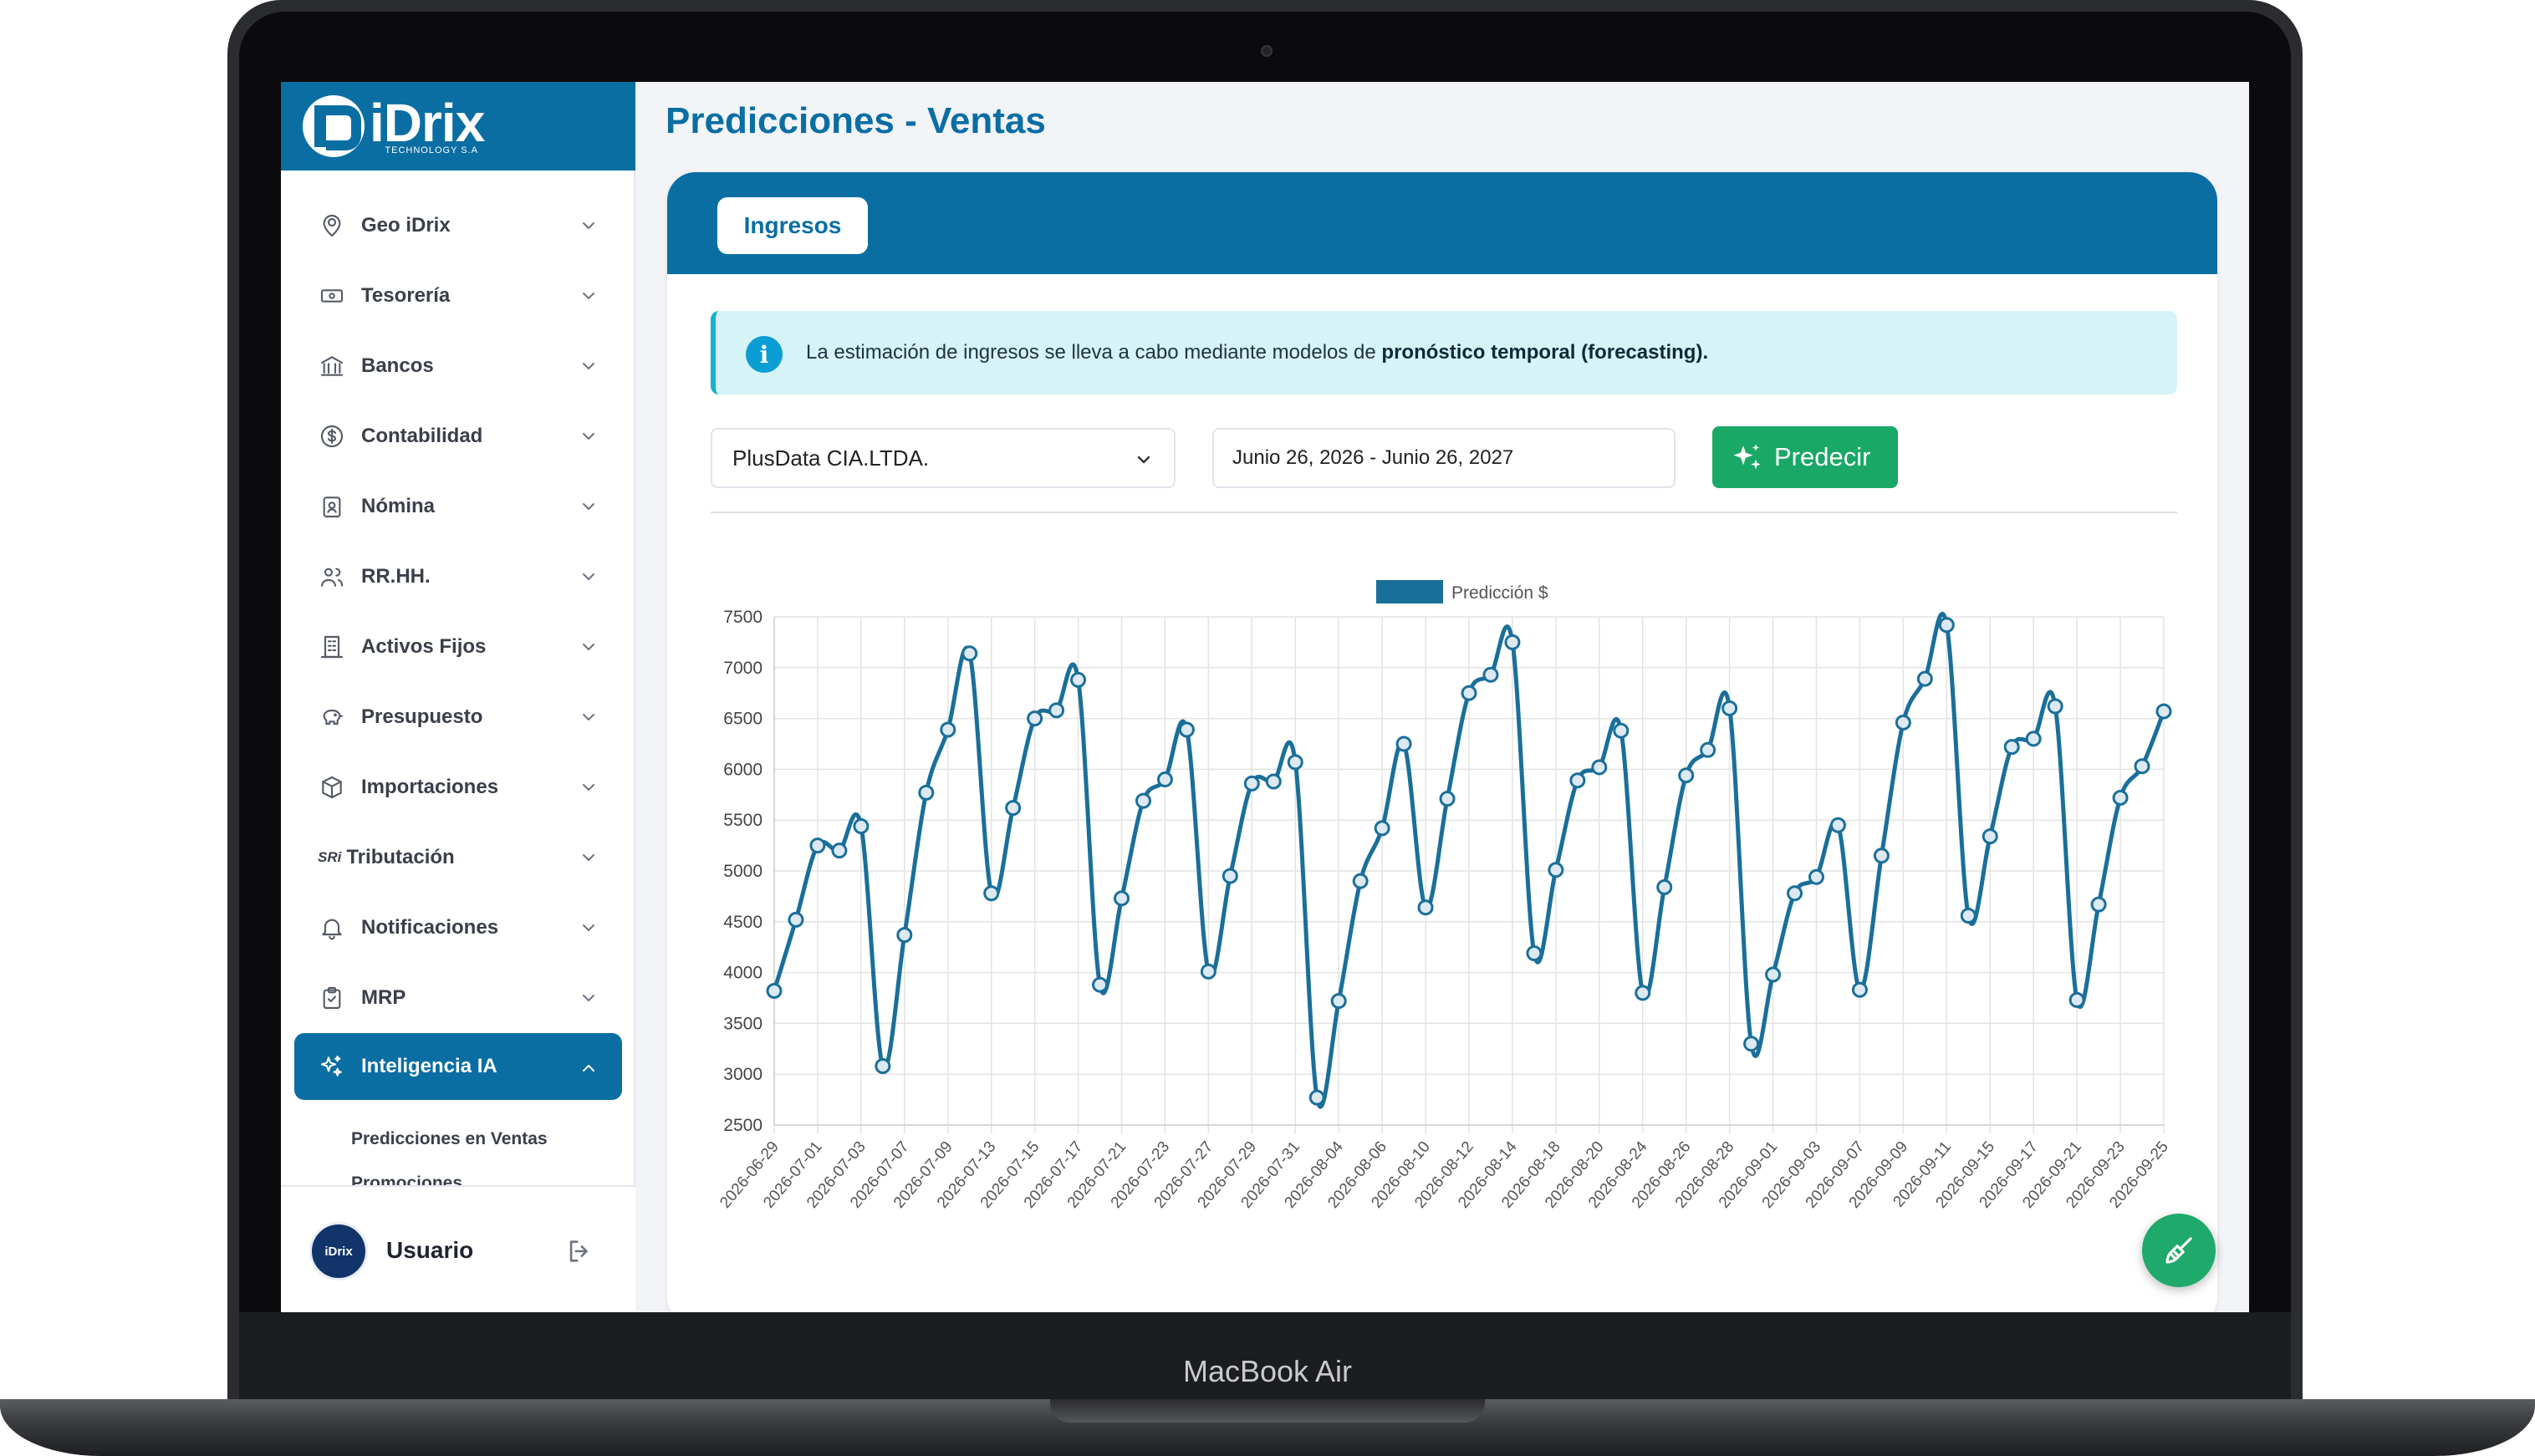 This screenshot has height=1456, width=2535. I want to click on sidebar-item-presupuesto: Presupuesto, so click(458, 717).